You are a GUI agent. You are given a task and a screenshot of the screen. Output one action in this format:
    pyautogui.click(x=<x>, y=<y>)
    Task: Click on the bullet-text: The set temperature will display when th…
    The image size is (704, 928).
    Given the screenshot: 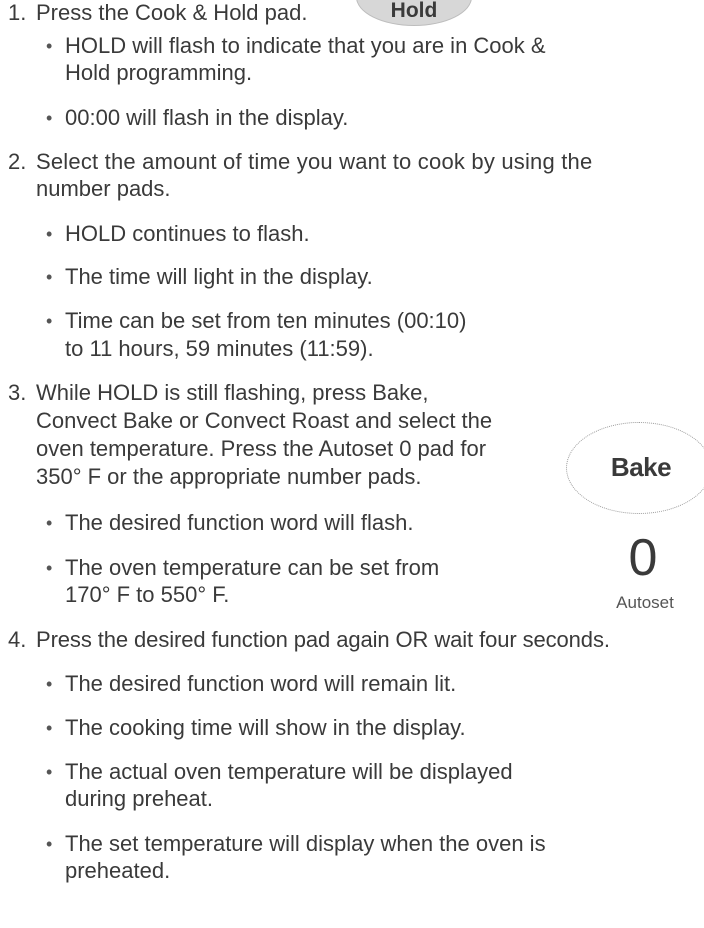 What is the action you would take?
    pyautogui.click(x=305, y=843)
    